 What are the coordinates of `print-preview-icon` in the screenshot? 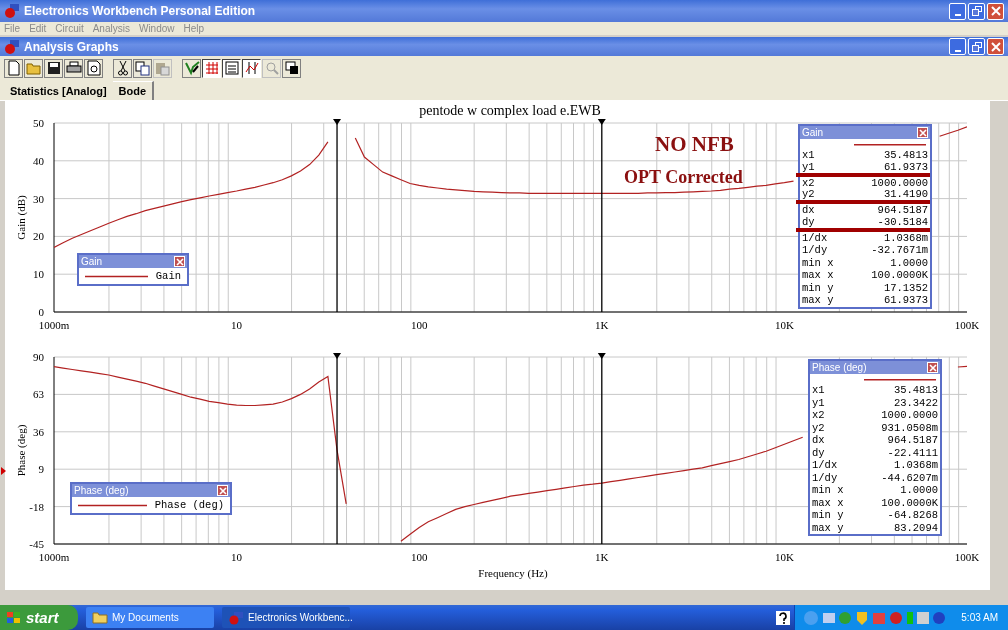 It's located at (93, 68).